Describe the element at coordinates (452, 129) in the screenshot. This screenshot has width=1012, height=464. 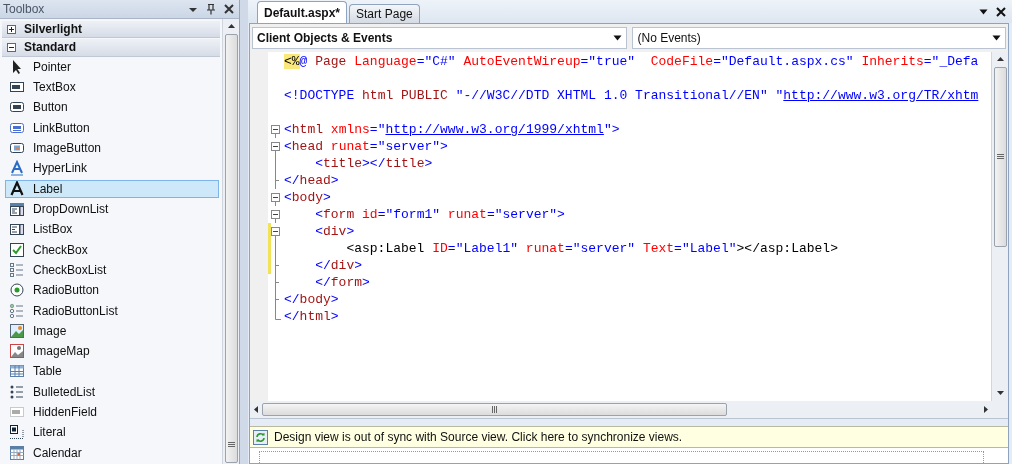
I see `code-line: <html xmlns="http://www.w3.org/1999/xhtml">` at that location.